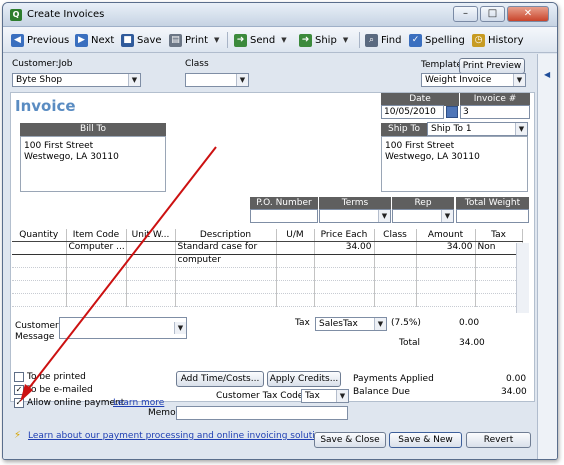  Describe the element at coordinates (477, 129) in the screenshot. I see `ship-to-select: Ship To 1 ▼` at that location.